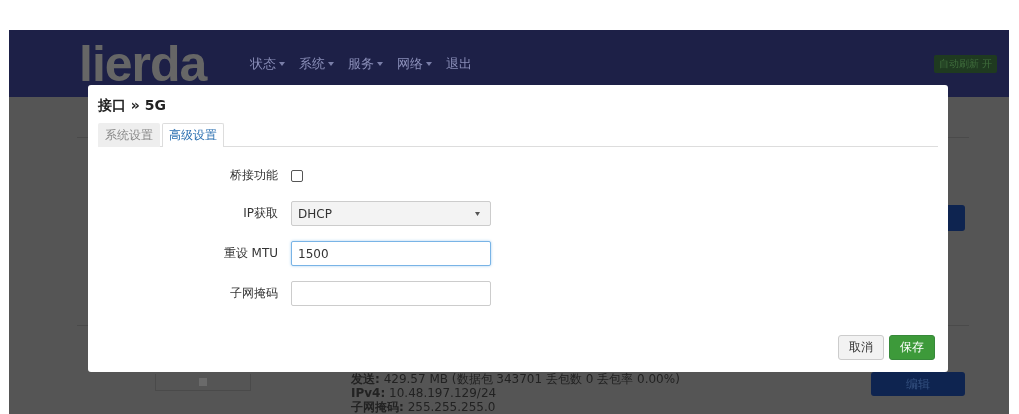 Image resolution: width=1019 pixels, height=414 pixels. Describe the element at coordinates (254, 293) in the screenshot. I see `field-label: 子网掩码` at that location.